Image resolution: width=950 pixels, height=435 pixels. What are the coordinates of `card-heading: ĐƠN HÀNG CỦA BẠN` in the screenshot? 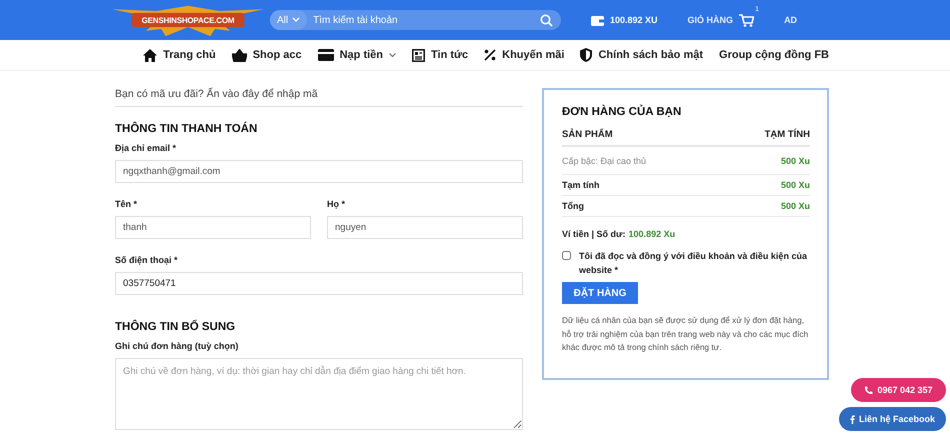 It's located at (622, 112).